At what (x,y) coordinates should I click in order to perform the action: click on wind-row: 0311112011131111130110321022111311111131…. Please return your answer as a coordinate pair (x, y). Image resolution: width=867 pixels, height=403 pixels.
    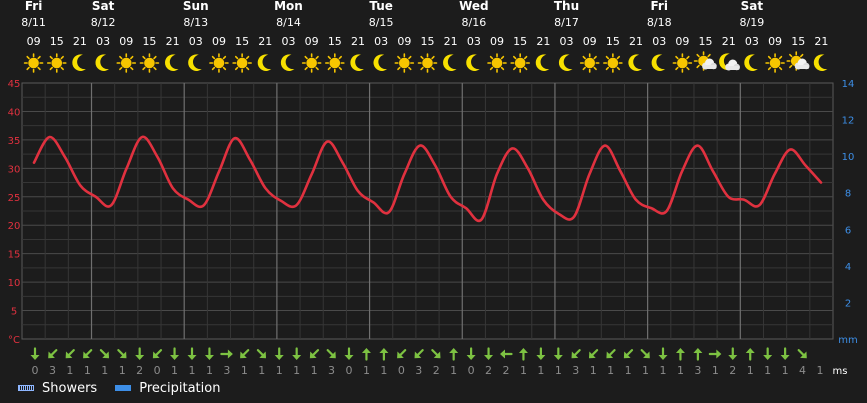
    Looking at the image, I should click on (438, 362).